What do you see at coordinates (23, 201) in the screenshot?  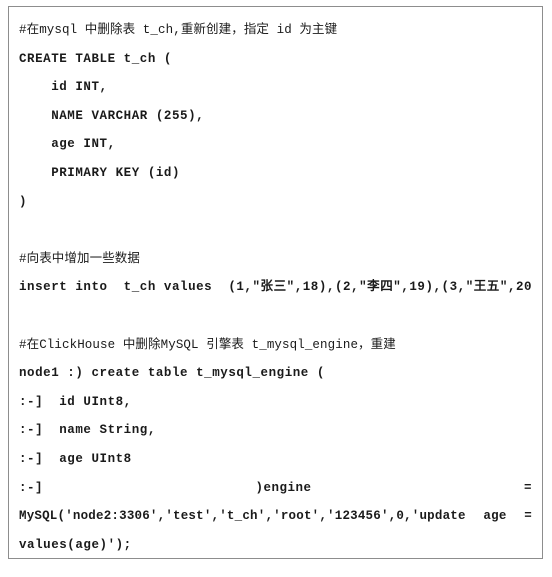 I see `code-line-close-paren: )` at bounding box center [23, 201].